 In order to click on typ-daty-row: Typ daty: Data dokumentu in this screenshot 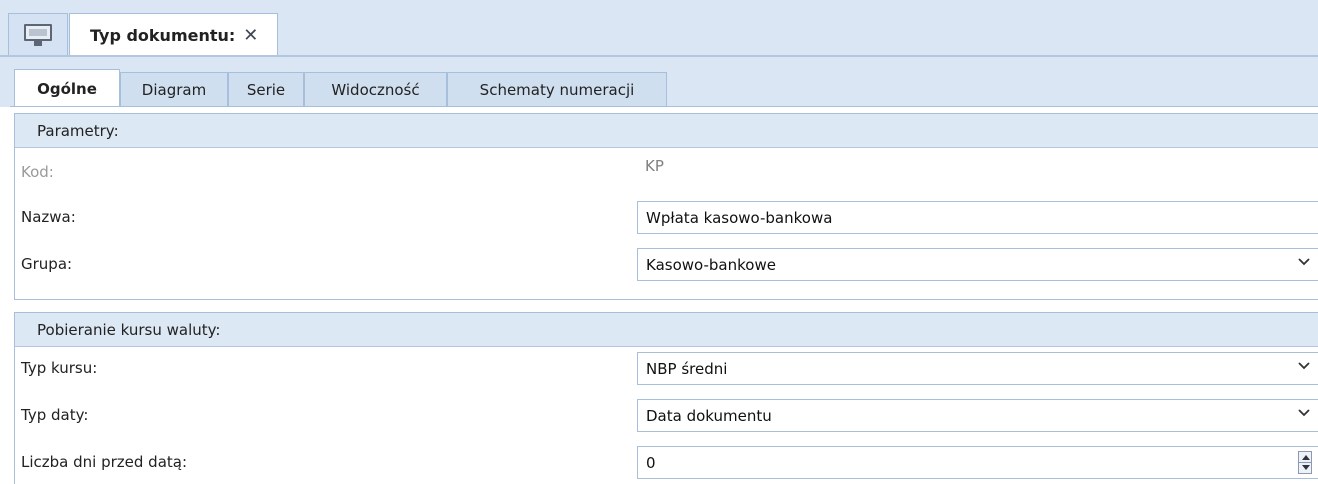, I will do `click(666, 415)`.